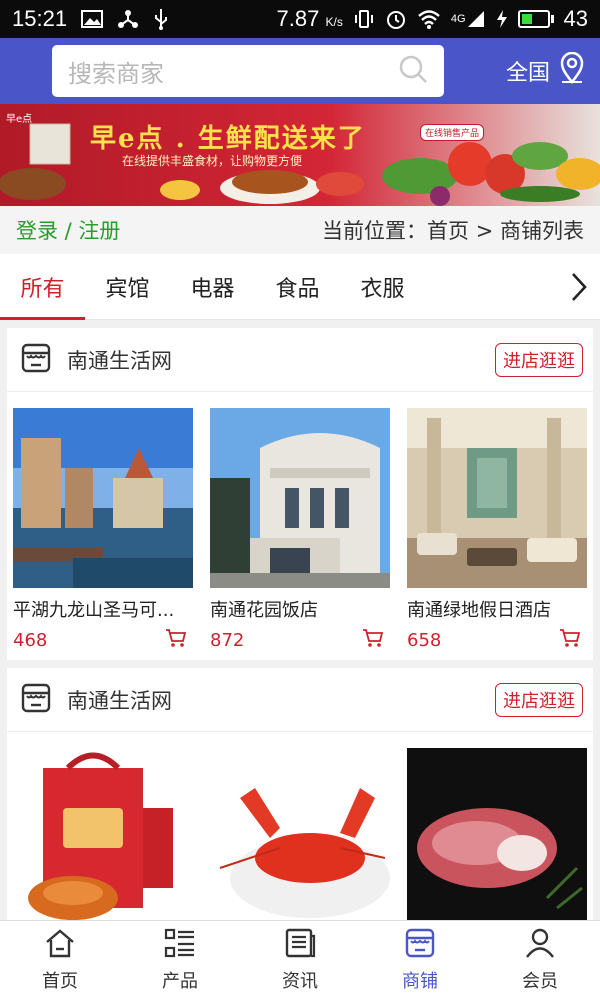 Image resolution: width=600 pixels, height=1000 pixels. I want to click on promo-banner: 早e点 早e点 . 生鲜配送来了 在线提供丰盛食材，让购物更方便 在线销售产品, so click(300, 155).